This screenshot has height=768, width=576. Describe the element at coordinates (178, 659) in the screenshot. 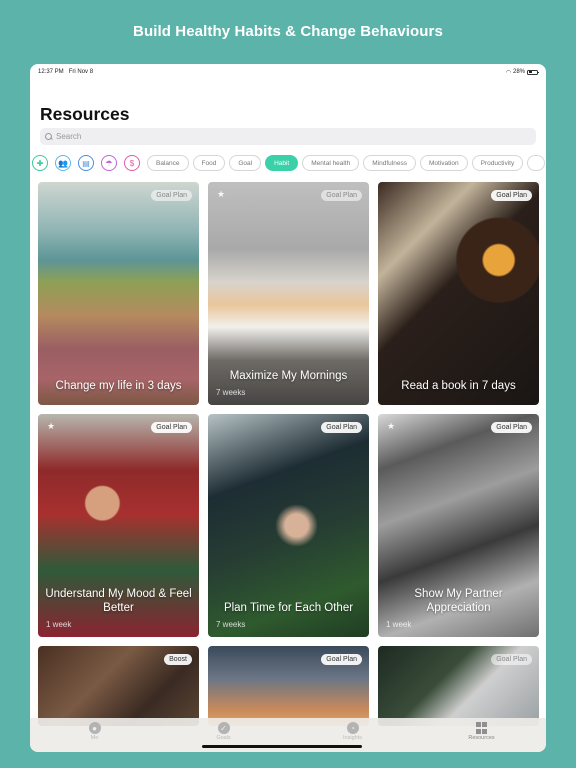

I see `type-badge: Boost` at that location.